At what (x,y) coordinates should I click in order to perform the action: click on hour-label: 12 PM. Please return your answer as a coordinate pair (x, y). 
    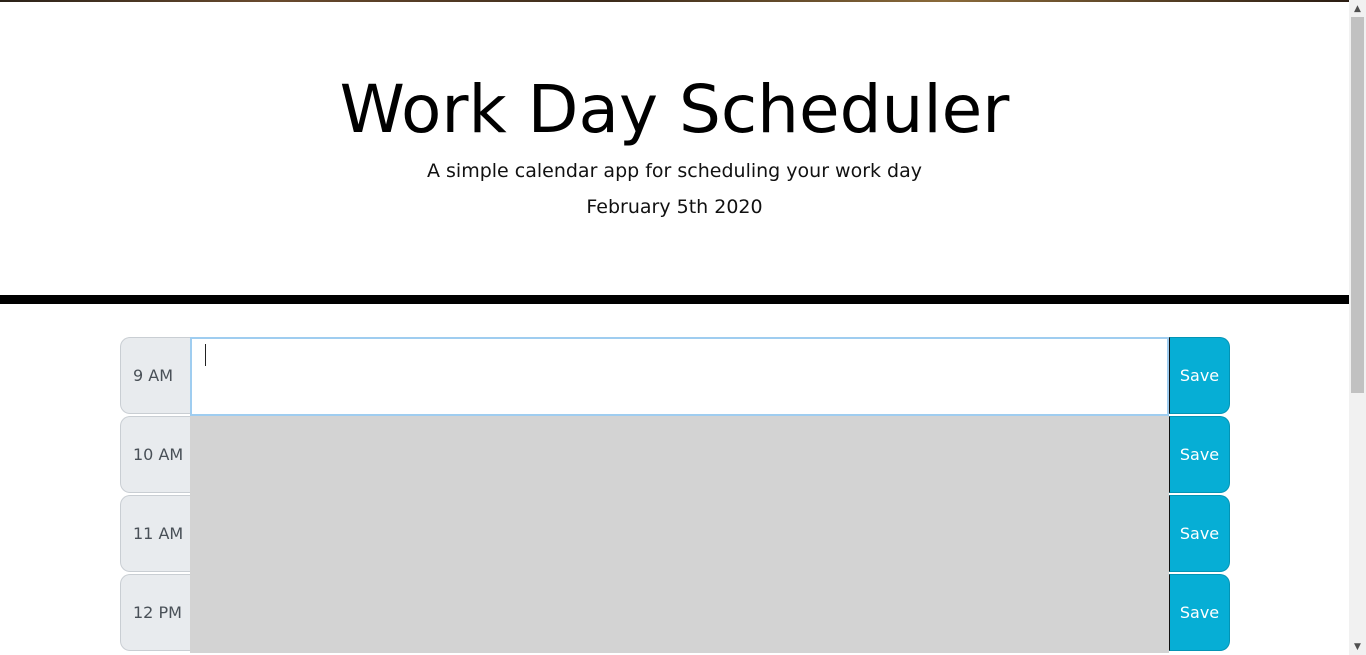
    Looking at the image, I should click on (155, 612).